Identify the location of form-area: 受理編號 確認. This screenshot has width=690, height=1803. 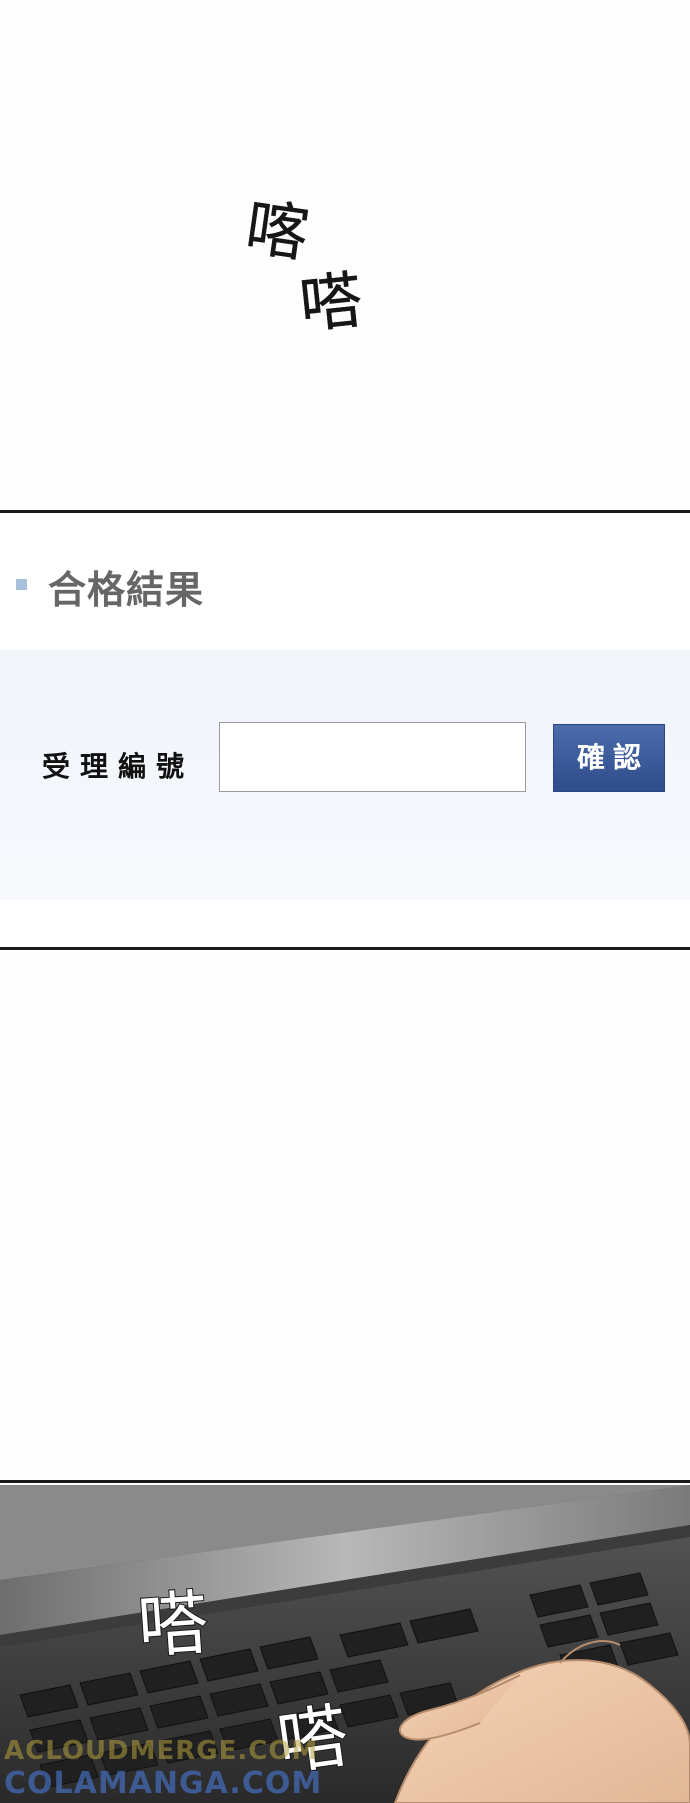
(345, 775).